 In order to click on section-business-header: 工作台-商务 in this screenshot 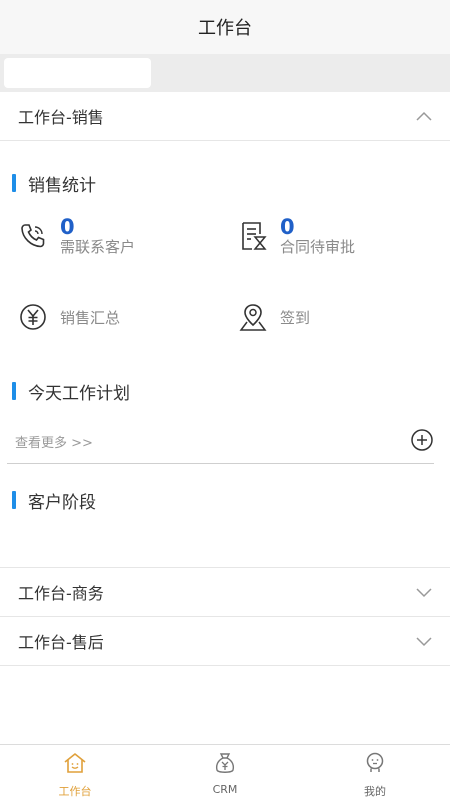, I will do `click(225, 592)`.